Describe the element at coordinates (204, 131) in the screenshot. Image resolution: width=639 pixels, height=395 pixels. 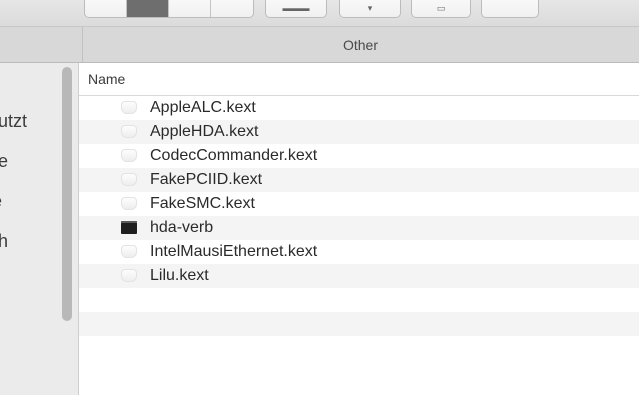
I see `file-name: AppleHDA.kext` at that location.